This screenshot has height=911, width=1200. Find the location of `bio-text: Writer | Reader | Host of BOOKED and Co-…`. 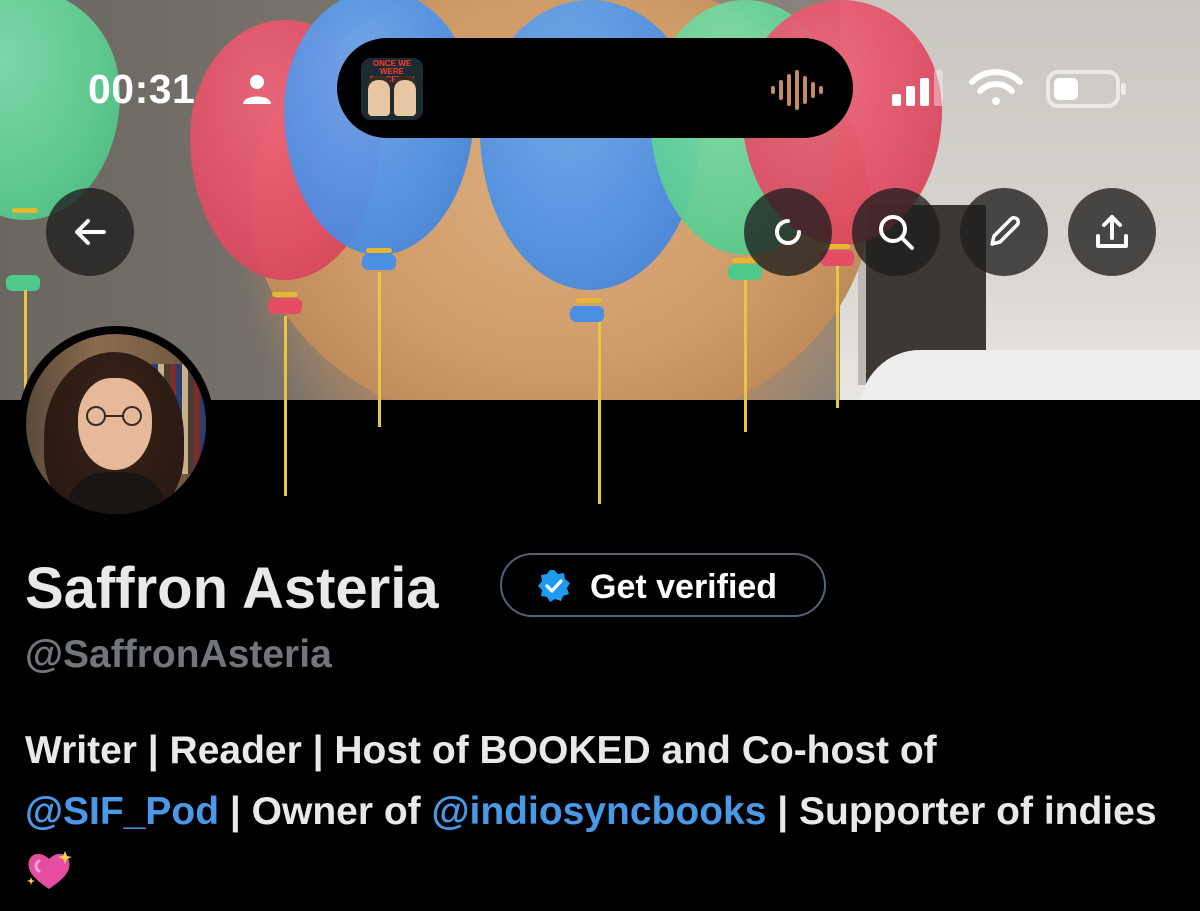

bio-text: Writer | Reader | Host of BOOKED and Co-… is located at coordinates (481, 750).